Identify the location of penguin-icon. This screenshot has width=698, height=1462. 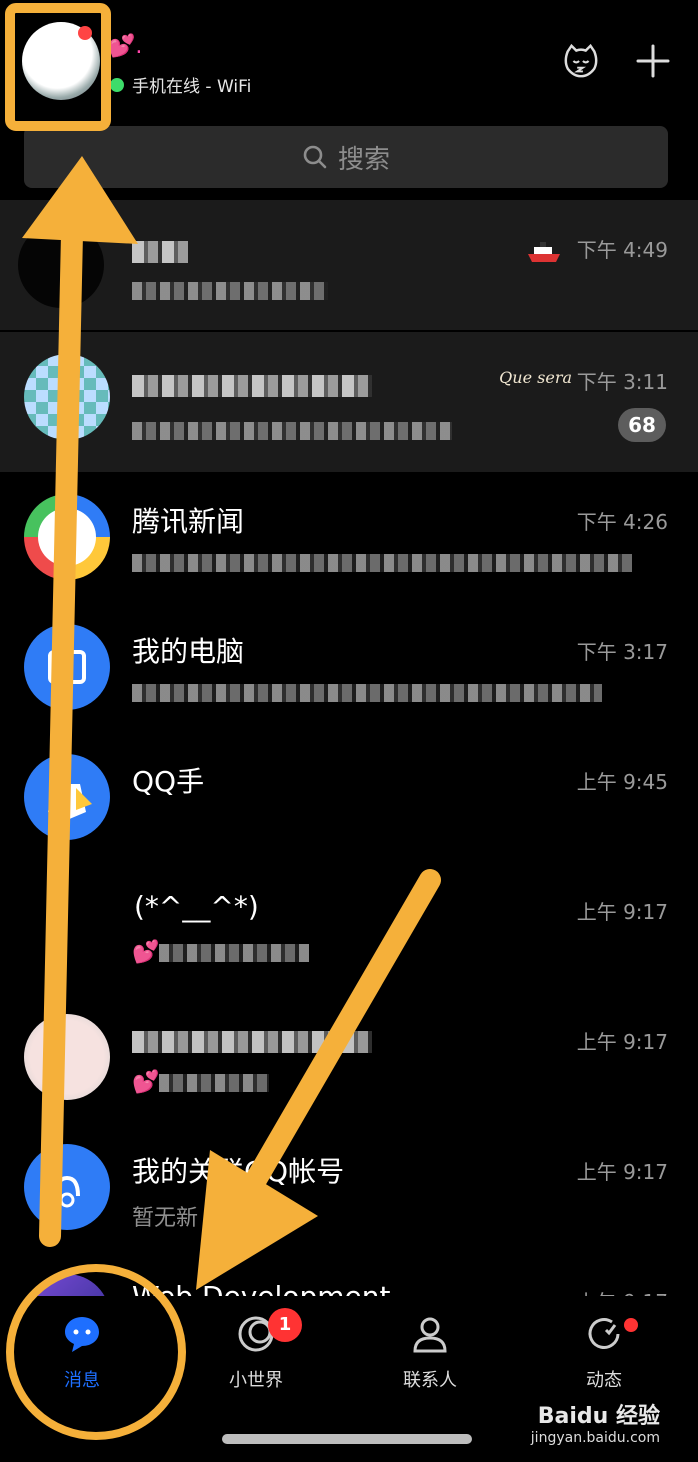
(70, 802).